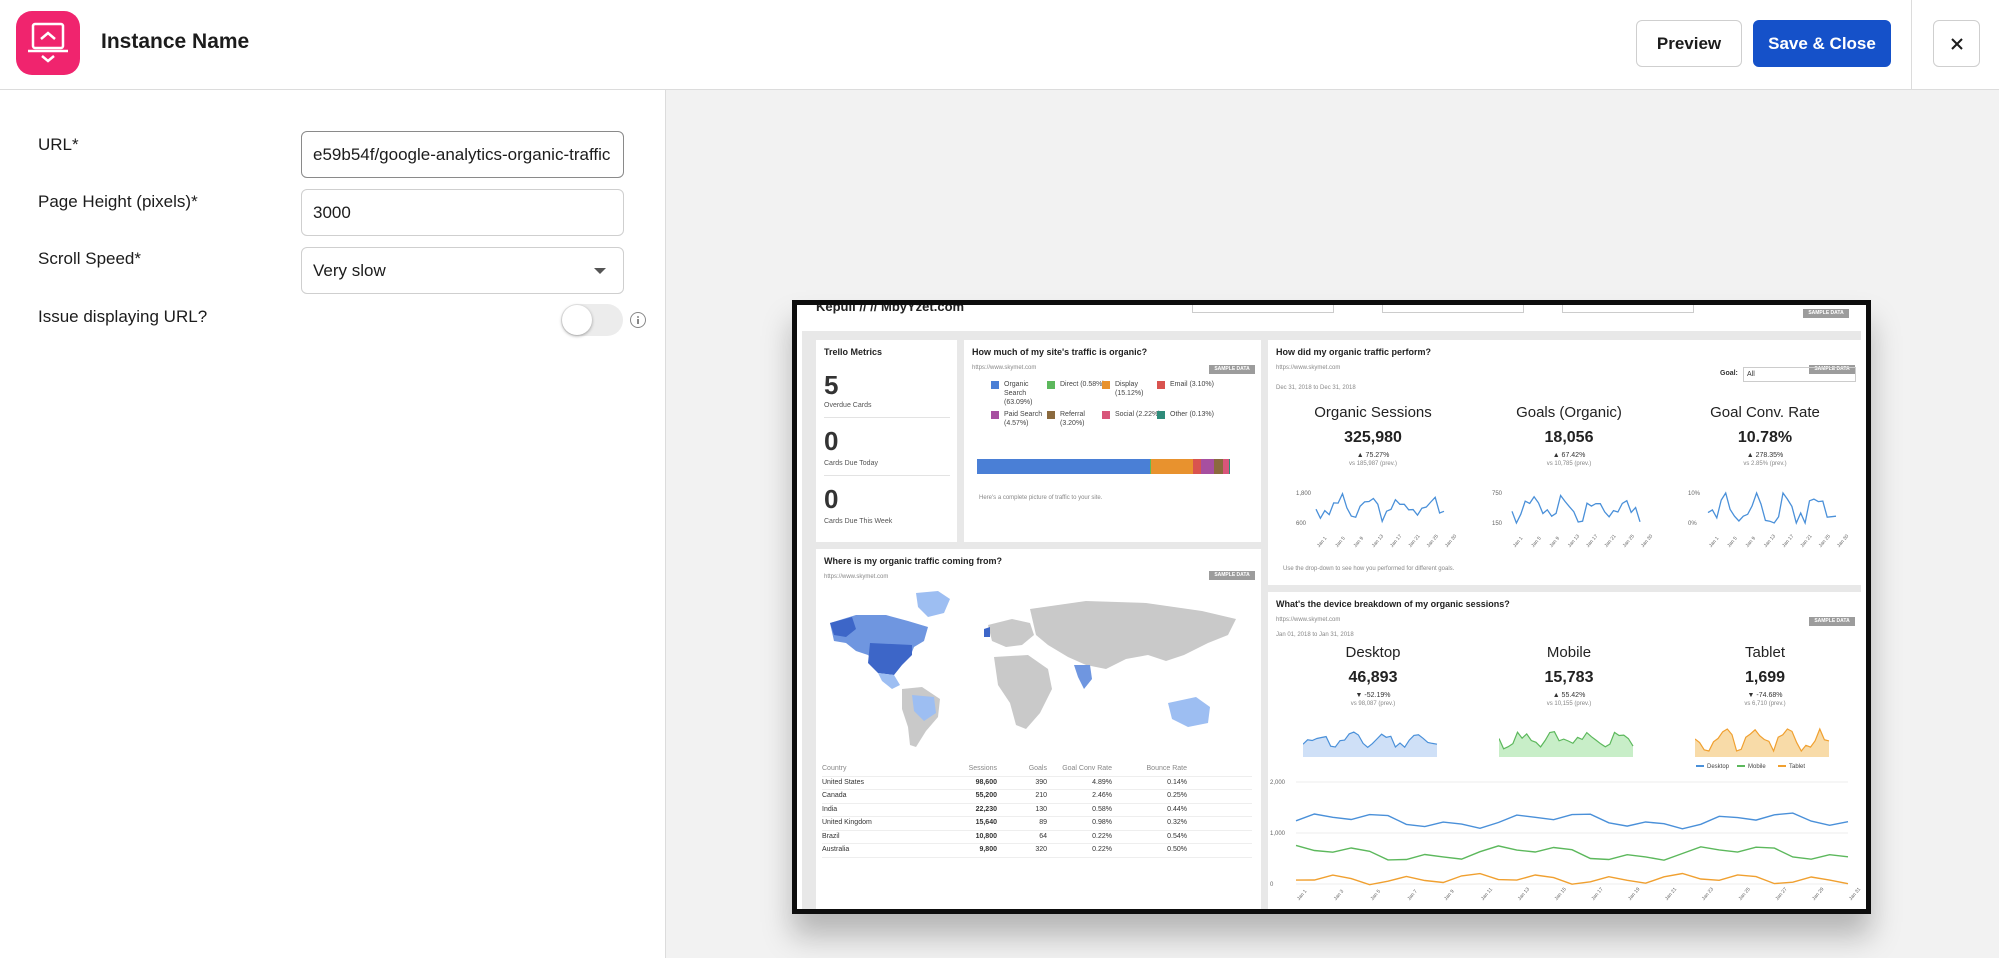 Image resolution: width=1999 pixels, height=958 pixels. Describe the element at coordinates (462, 154) in the screenshot. I see `url-input: e59b54f/google-analytics-organic-traffic` at that location.